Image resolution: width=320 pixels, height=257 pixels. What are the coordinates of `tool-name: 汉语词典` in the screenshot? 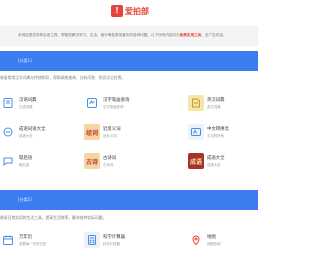 It's located at (28, 100).